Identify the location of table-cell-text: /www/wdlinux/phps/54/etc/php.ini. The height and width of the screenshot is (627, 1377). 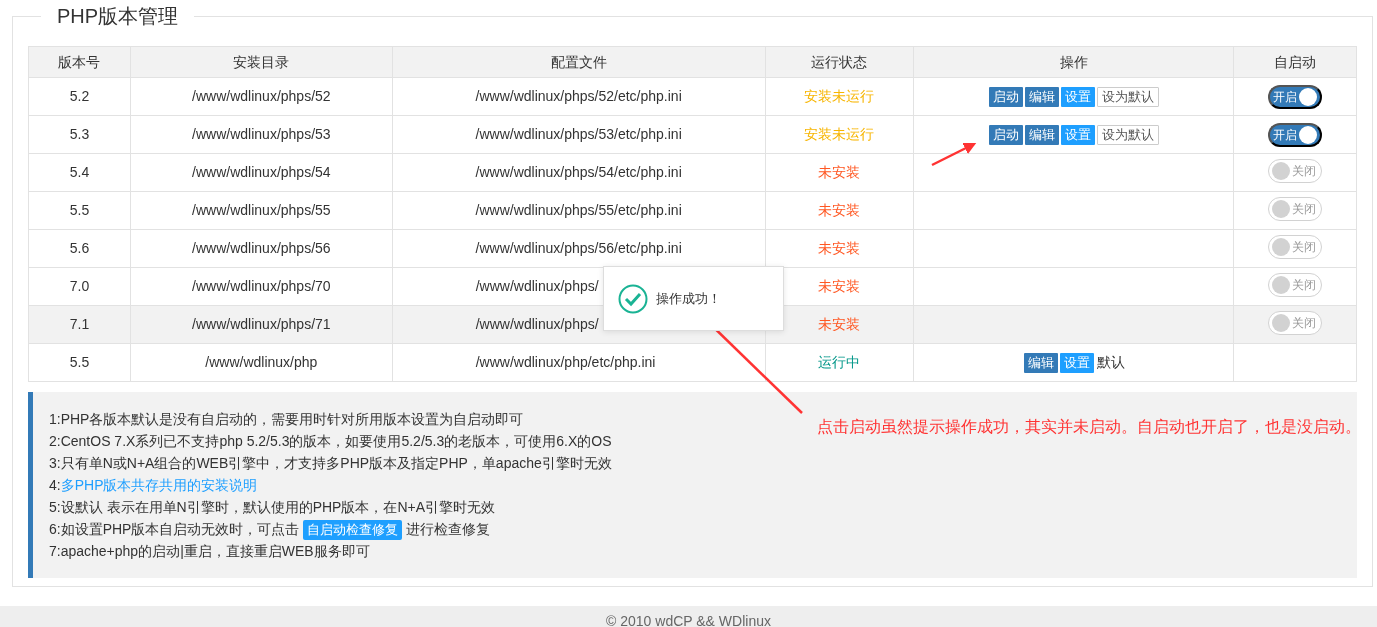
(578, 172).